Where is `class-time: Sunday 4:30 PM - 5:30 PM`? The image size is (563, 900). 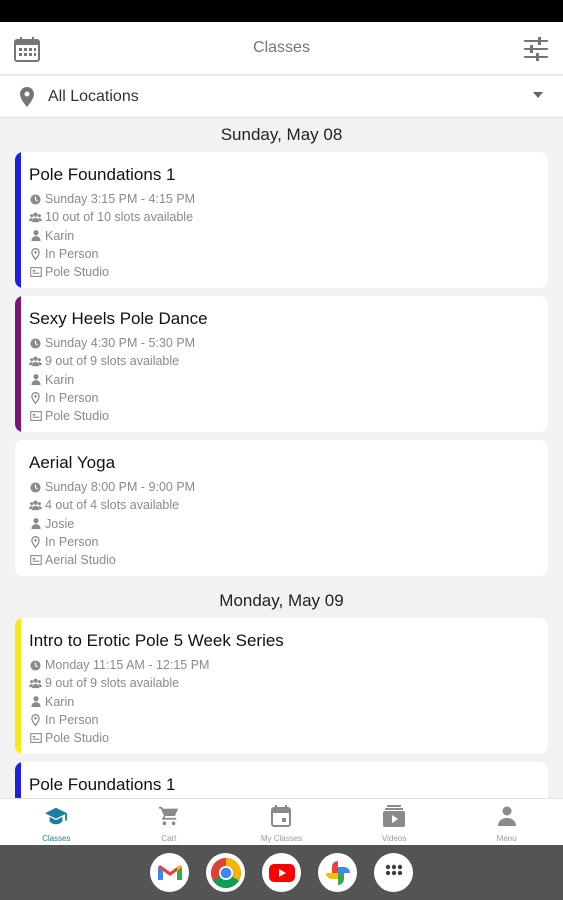 class-time: Sunday 4:30 PM - 5:30 PM is located at coordinates (120, 343).